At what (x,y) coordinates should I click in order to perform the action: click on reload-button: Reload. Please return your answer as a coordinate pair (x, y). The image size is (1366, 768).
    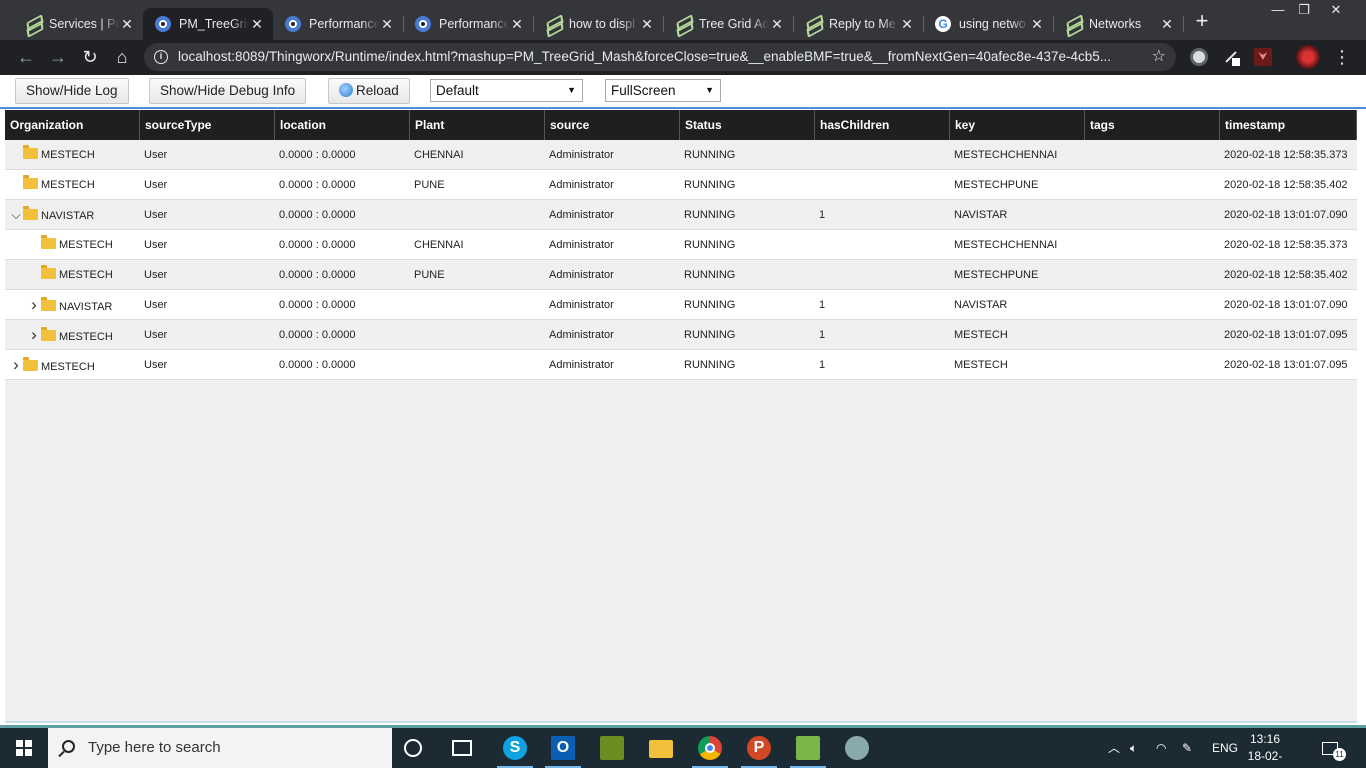
    Looking at the image, I should click on (369, 91).